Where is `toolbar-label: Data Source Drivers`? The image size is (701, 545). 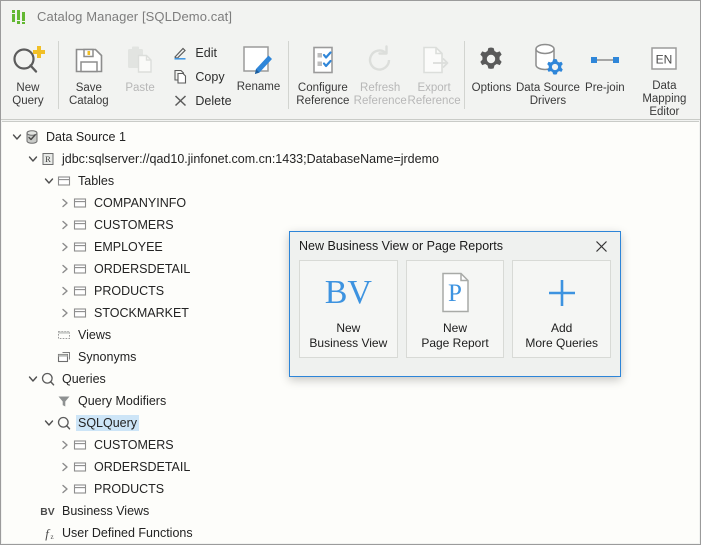
toolbar-label: Data Source Drivers is located at coordinates (547, 94).